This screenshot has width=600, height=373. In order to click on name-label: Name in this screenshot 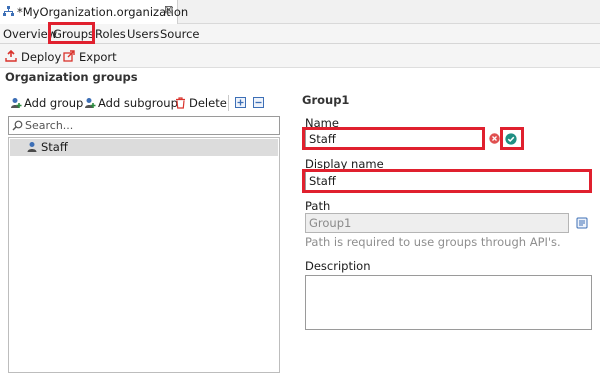, I will do `click(322, 123)`.